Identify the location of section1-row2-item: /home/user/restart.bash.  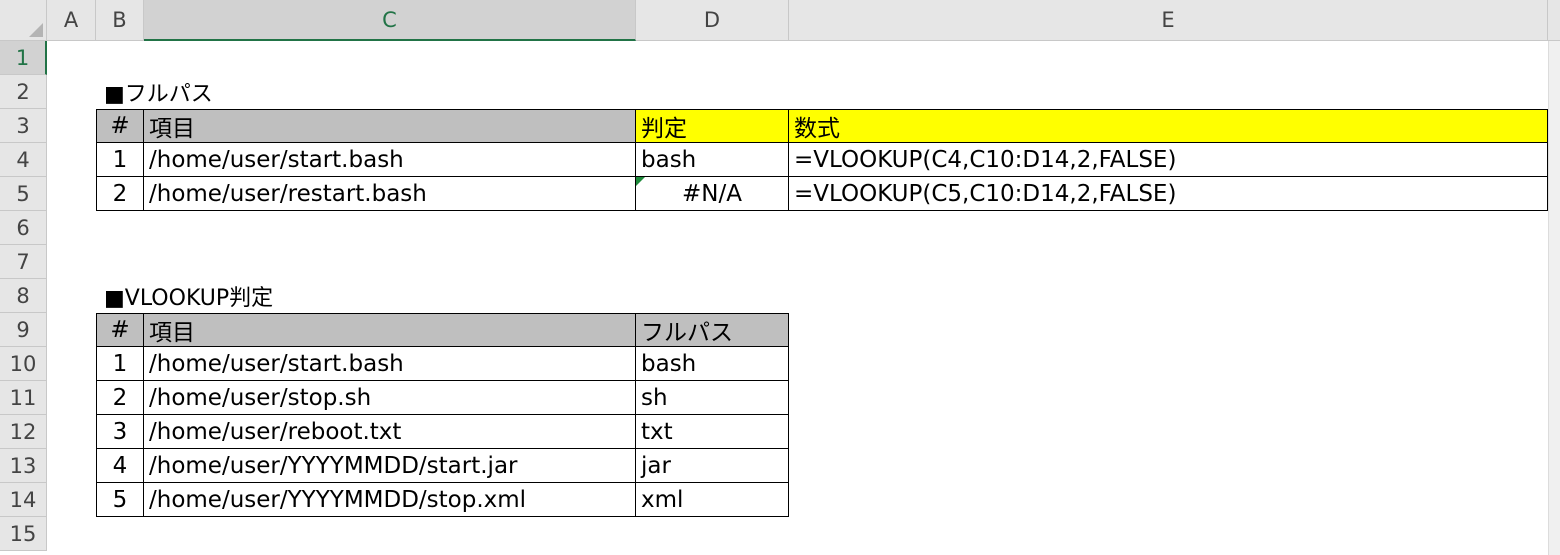
(390, 194).